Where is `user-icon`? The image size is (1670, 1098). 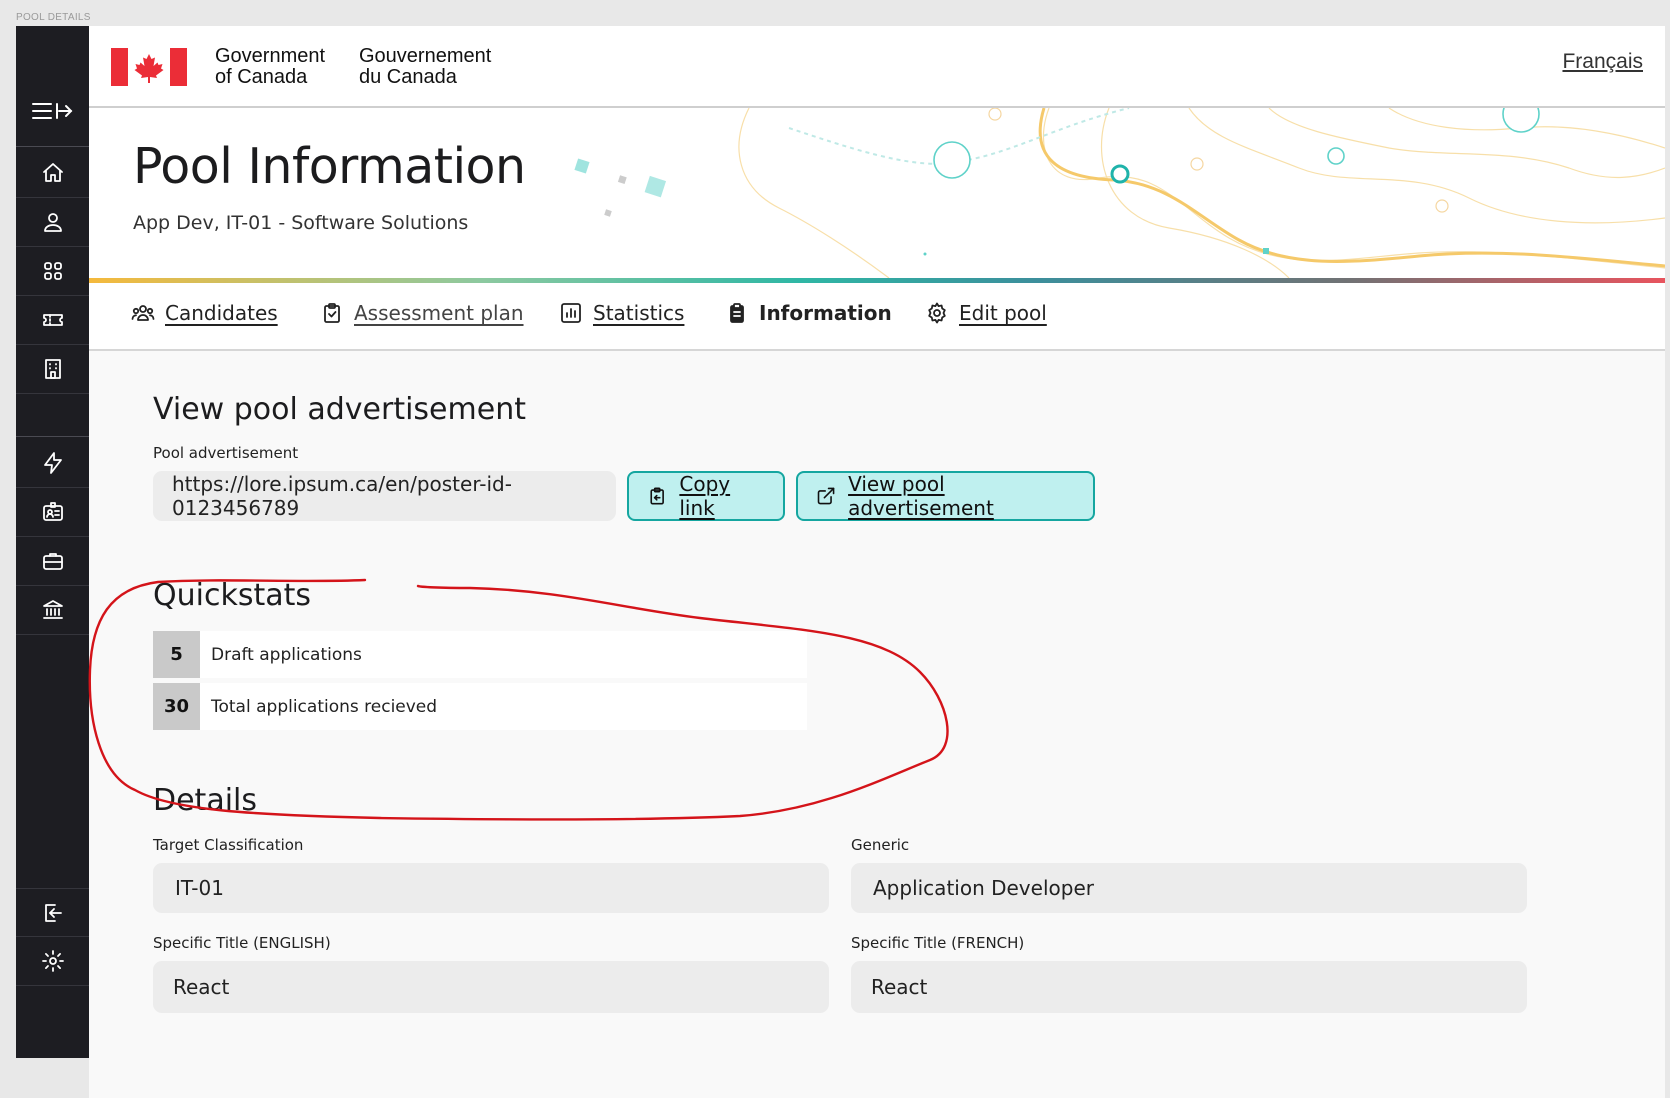 user-icon is located at coordinates (52, 222).